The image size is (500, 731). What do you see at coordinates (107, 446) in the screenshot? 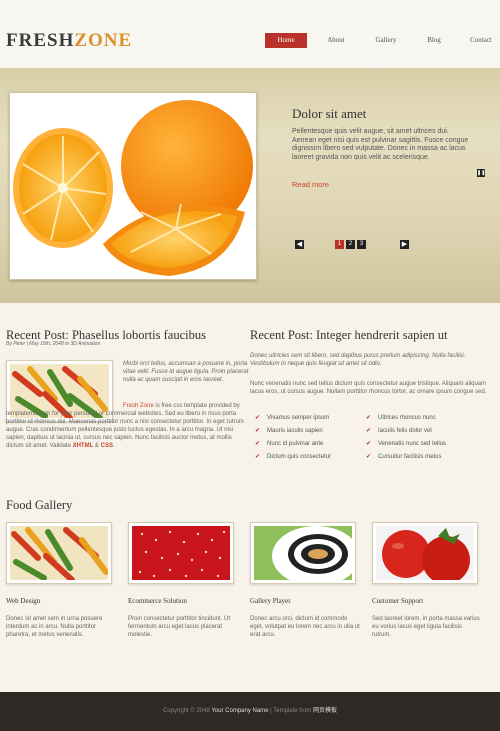
I see `css-link: CSS` at bounding box center [107, 446].